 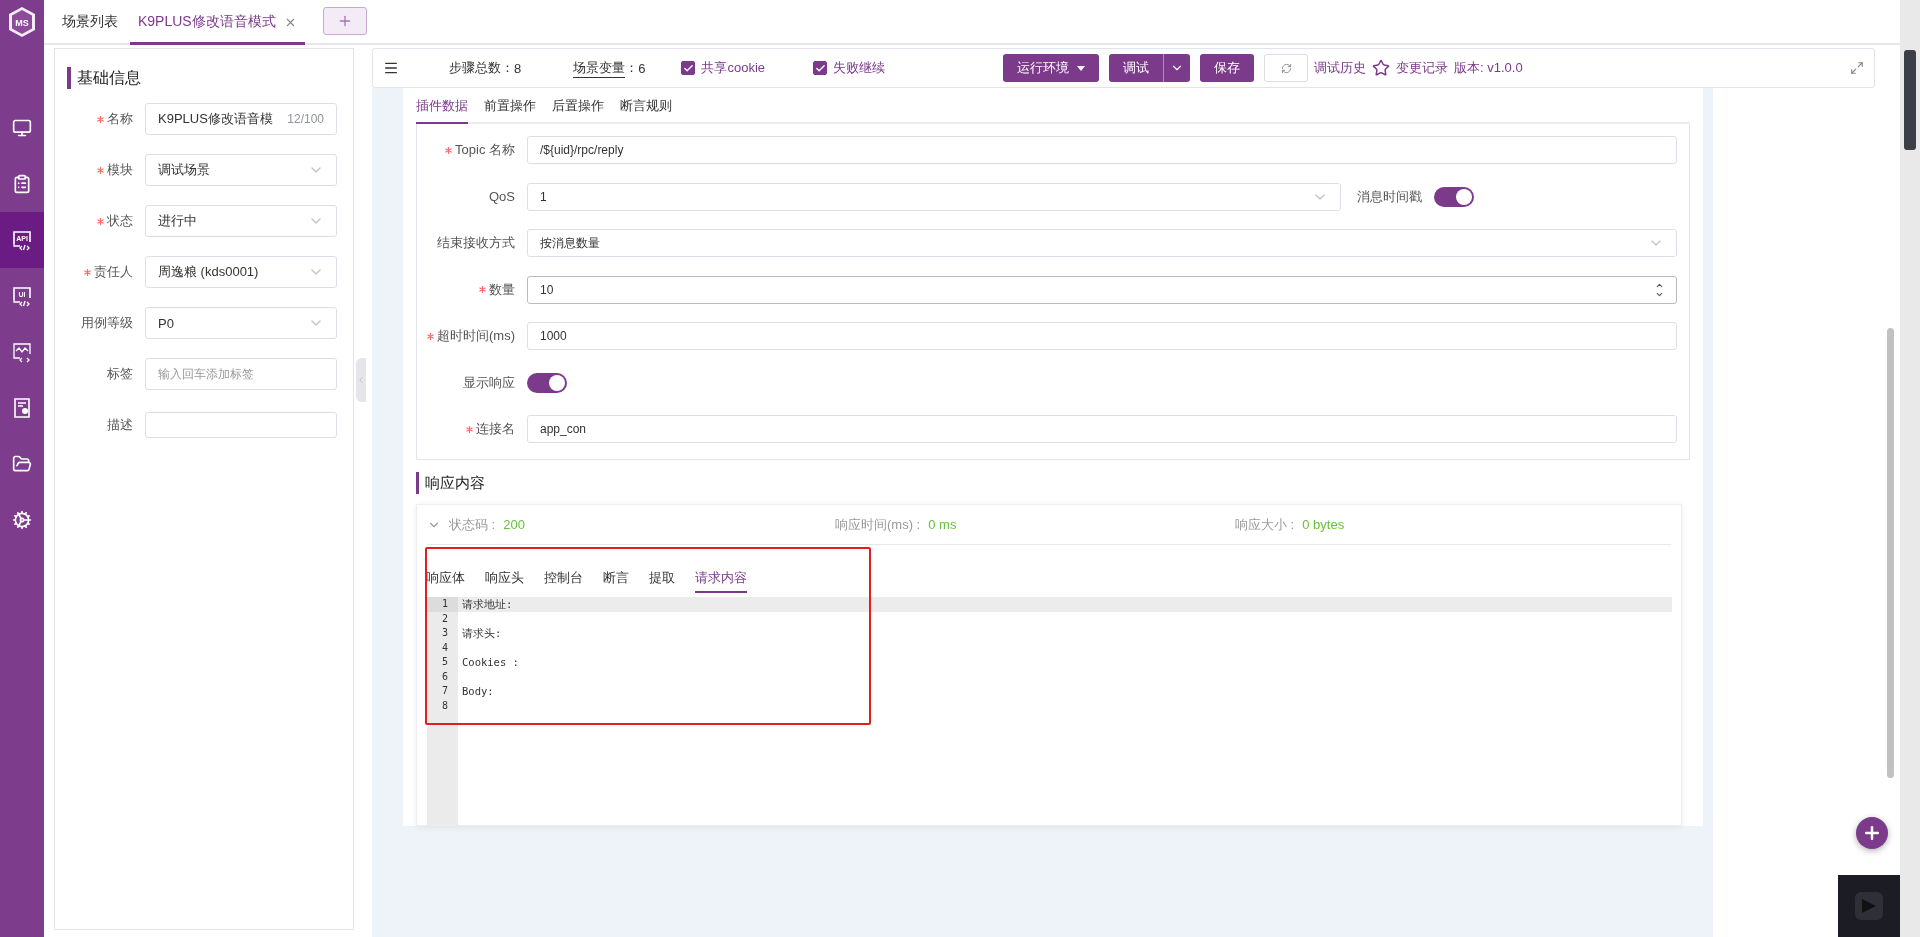 What do you see at coordinates (1102, 243) in the screenshot?
I see `select-field: 按消息数量` at bounding box center [1102, 243].